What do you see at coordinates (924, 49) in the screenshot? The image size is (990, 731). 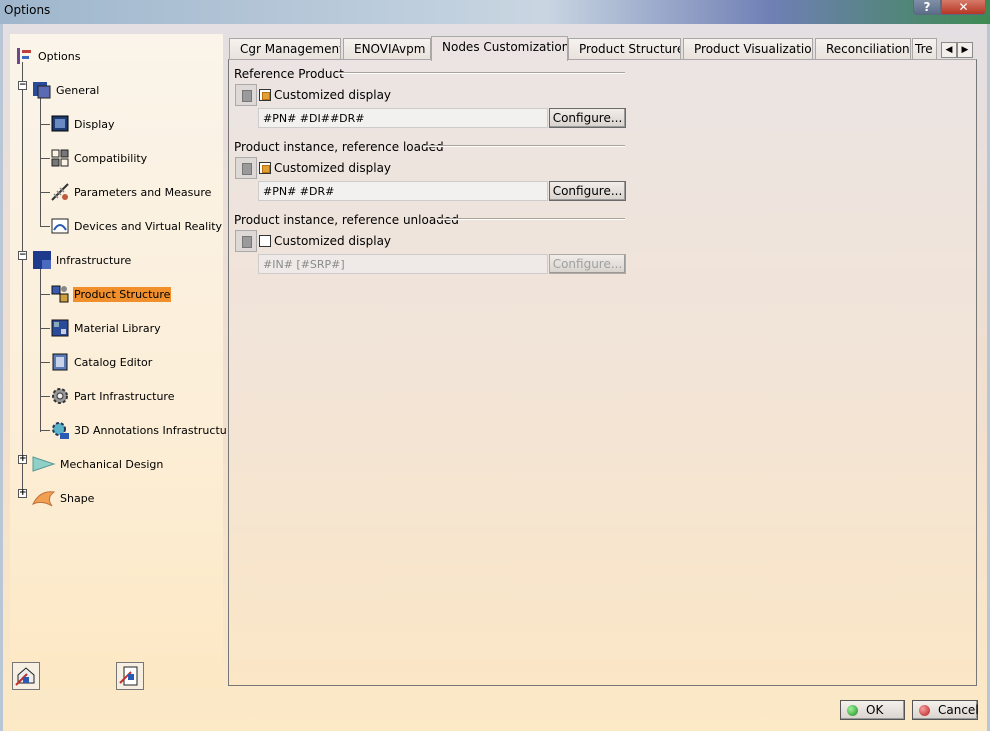 I see `tab-tree: Tre` at bounding box center [924, 49].